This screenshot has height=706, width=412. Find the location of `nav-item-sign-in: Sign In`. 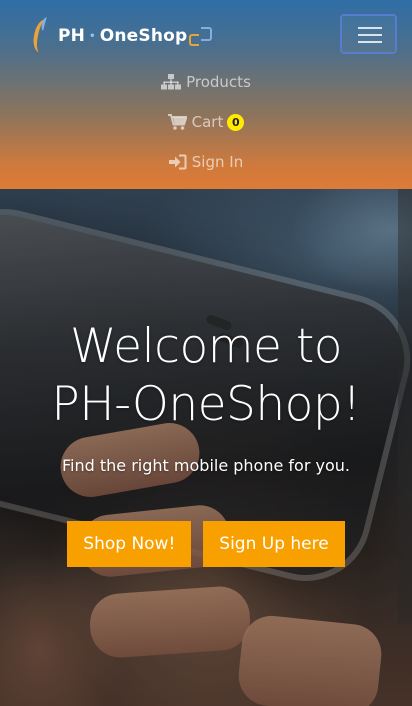

nav-item-sign-in: Sign In is located at coordinates (206, 162).